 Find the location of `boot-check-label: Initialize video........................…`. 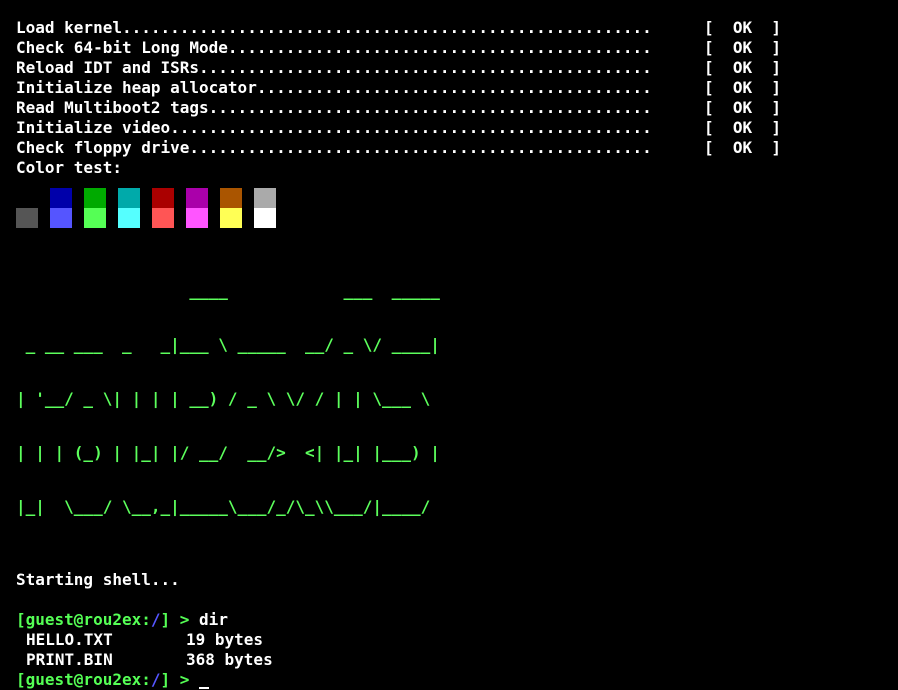

boot-check-label: Initialize video........................… is located at coordinates (334, 127).